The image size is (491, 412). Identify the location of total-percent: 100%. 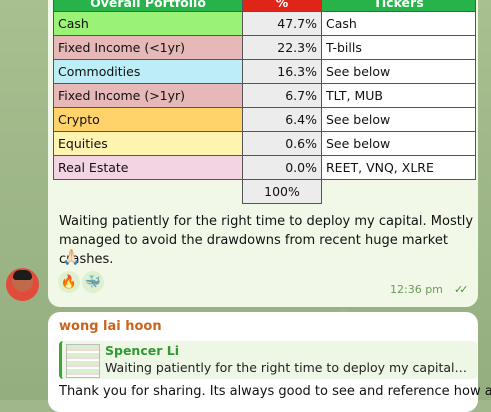
(282, 191).